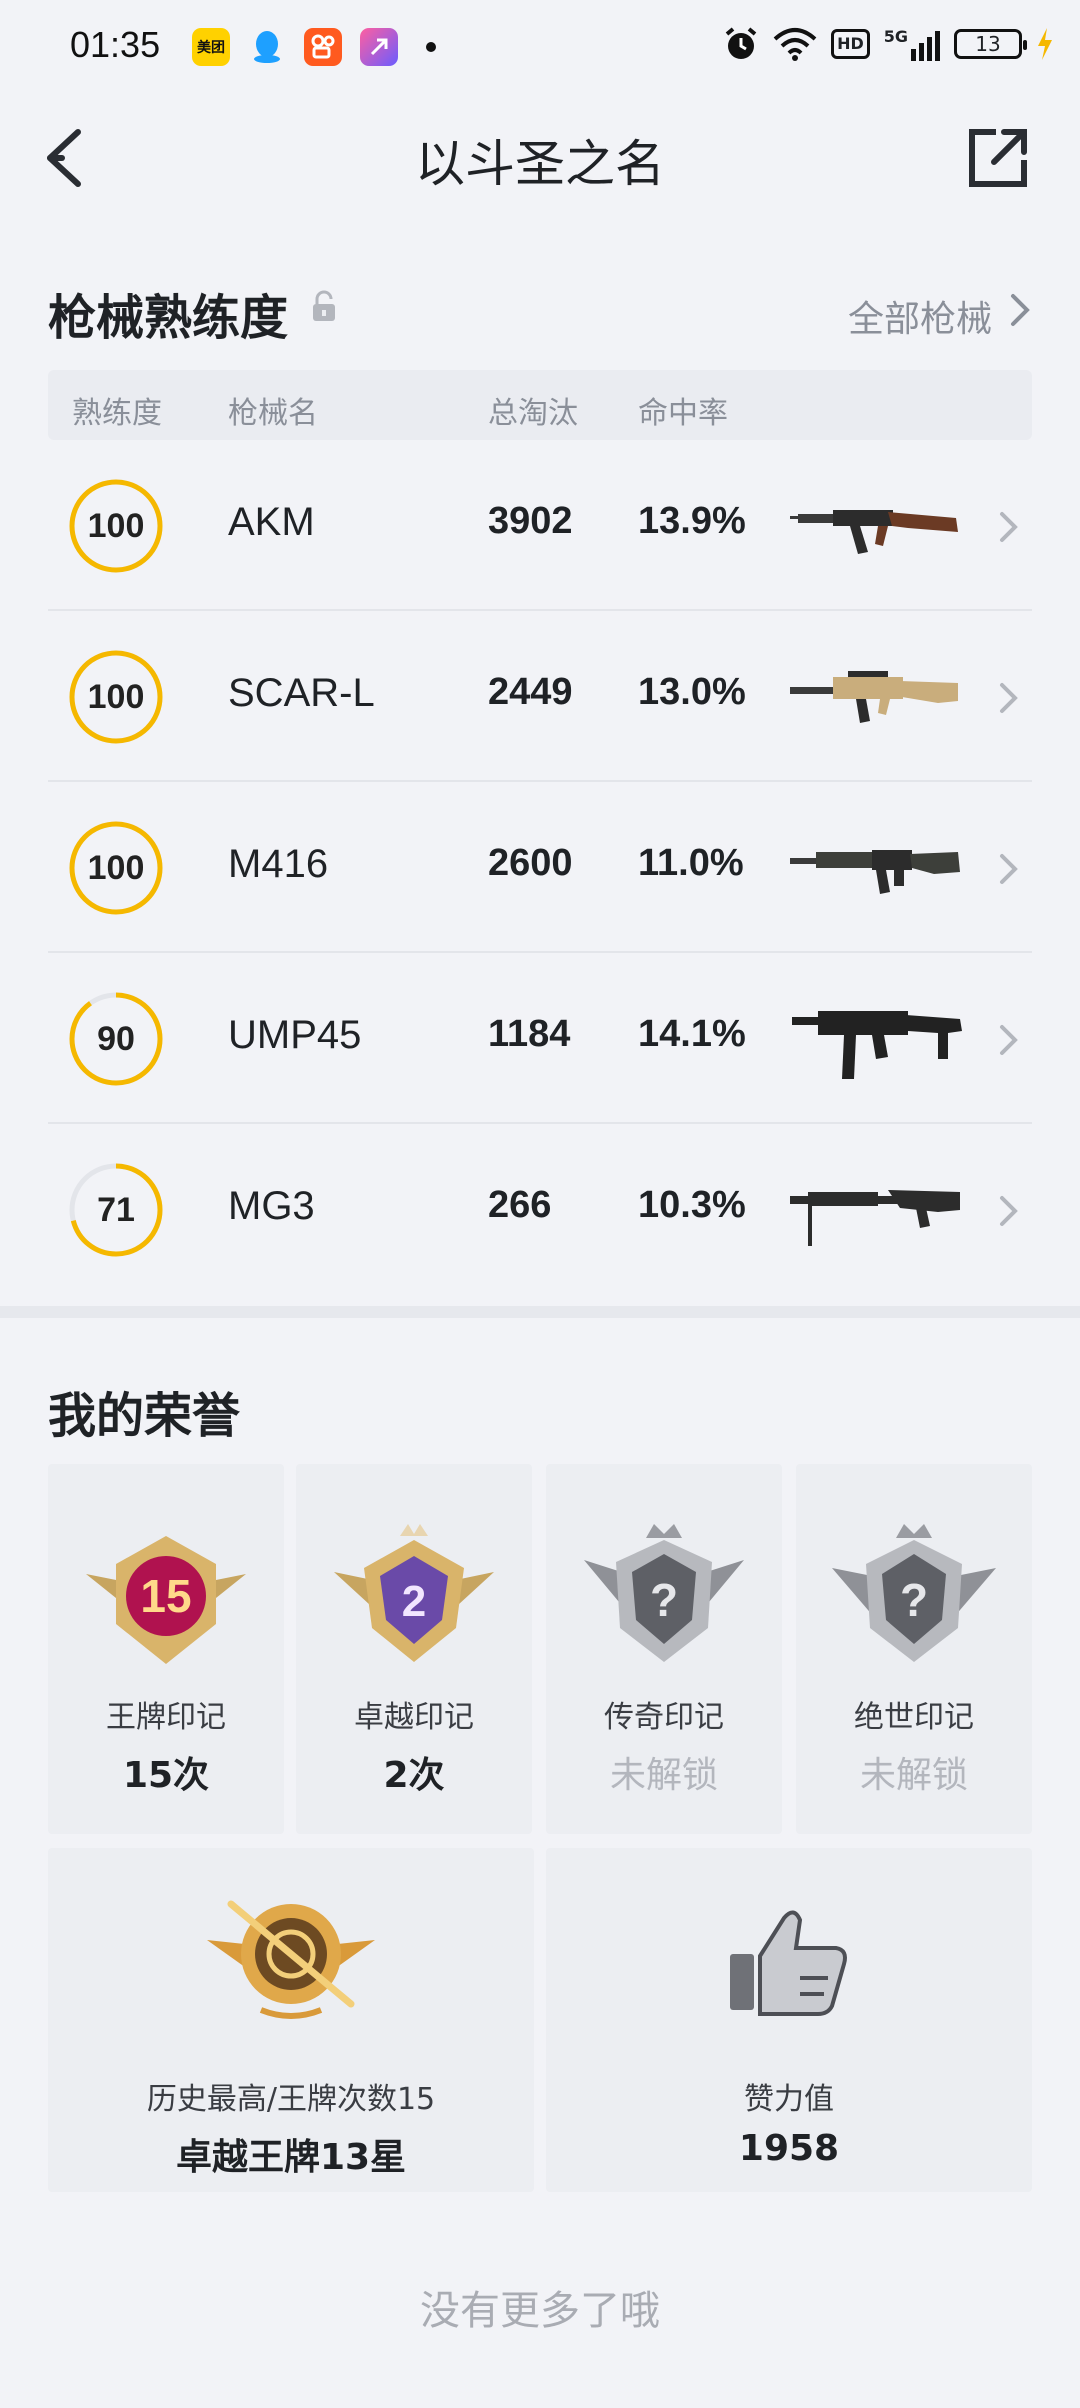  Describe the element at coordinates (683, 413) in the screenshot. I see `column-hit-rate: 命中率` at that location.